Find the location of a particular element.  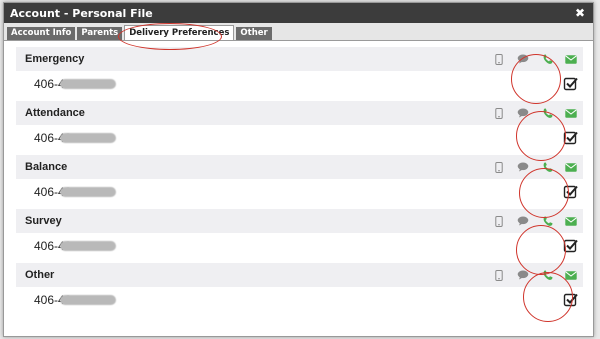

tab-delivery-preferences: Delivery Preferences is located at coordinates (179, 32).